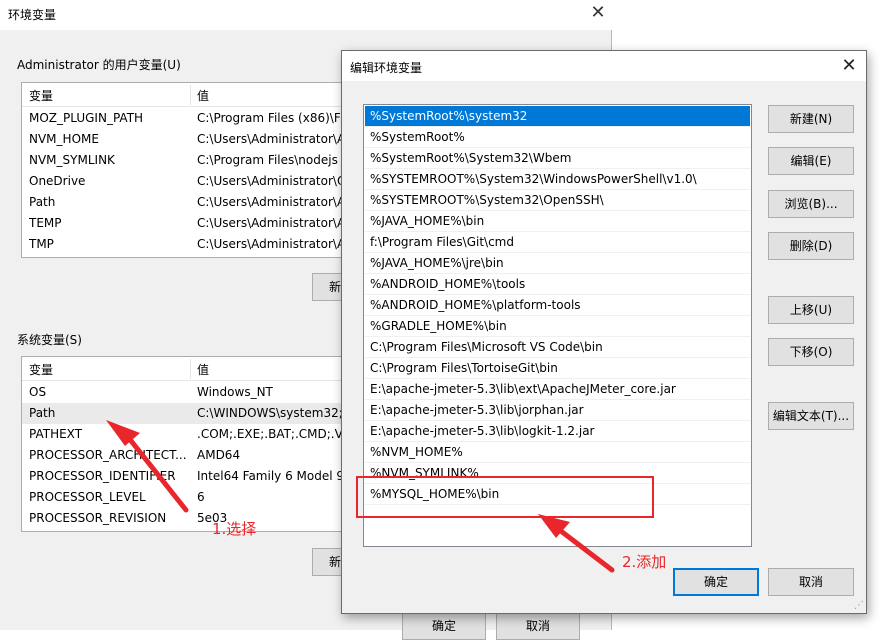  I want to click on arrow-step2, so click(576, 543).